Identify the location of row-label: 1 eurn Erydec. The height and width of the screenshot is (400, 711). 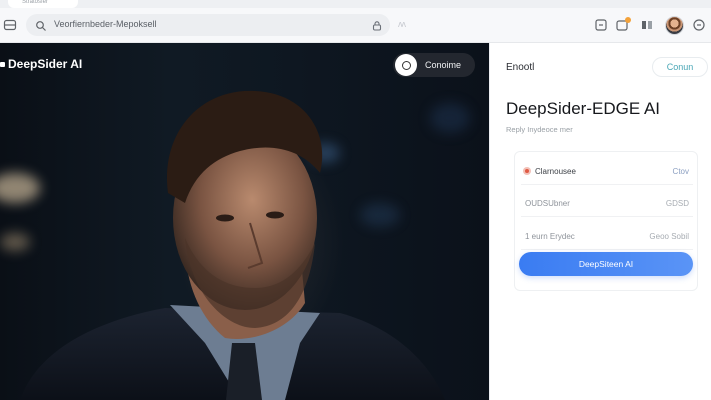
(550, 236).